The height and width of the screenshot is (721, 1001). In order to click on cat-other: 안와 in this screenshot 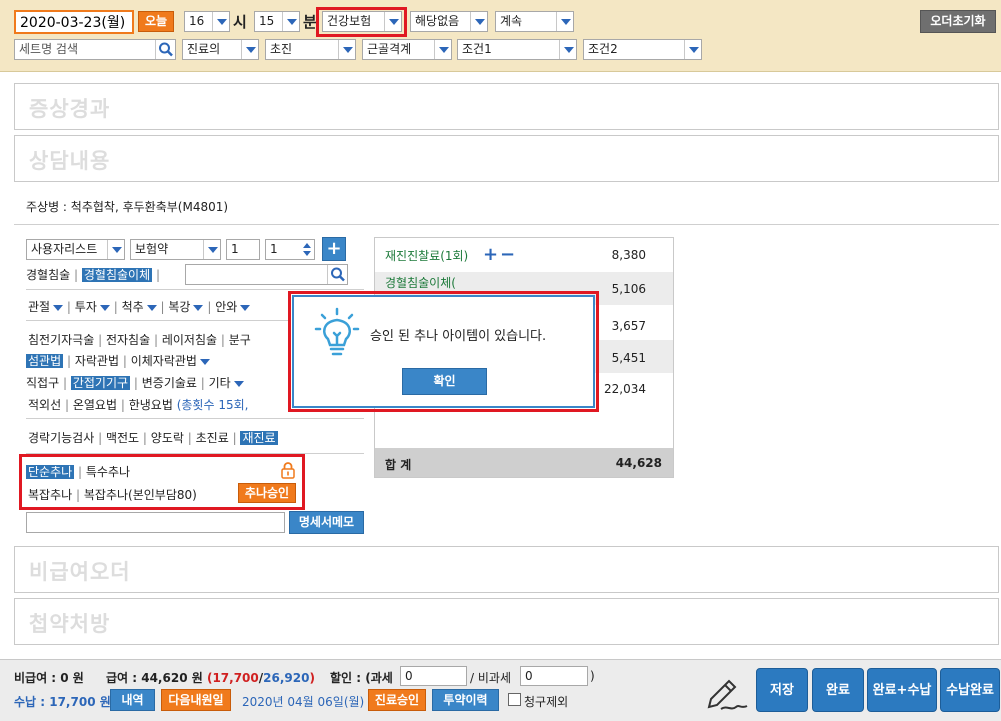, I will do `click(233, 307)`.